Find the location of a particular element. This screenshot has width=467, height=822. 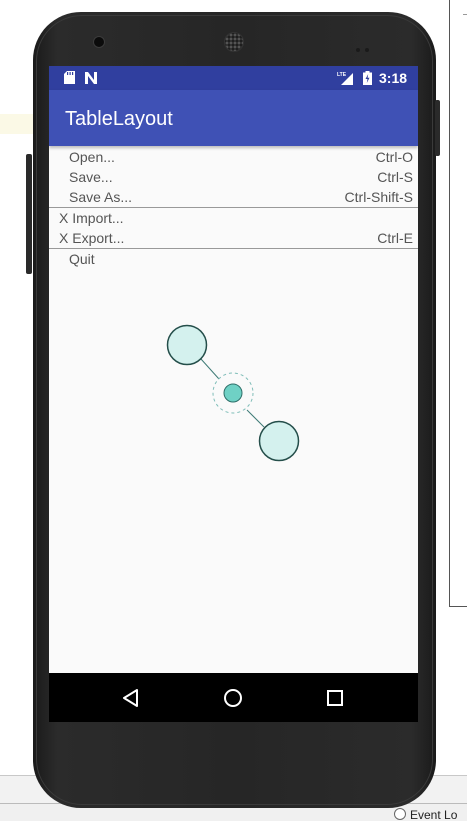

home-icon is located at coordinates (233, 698).